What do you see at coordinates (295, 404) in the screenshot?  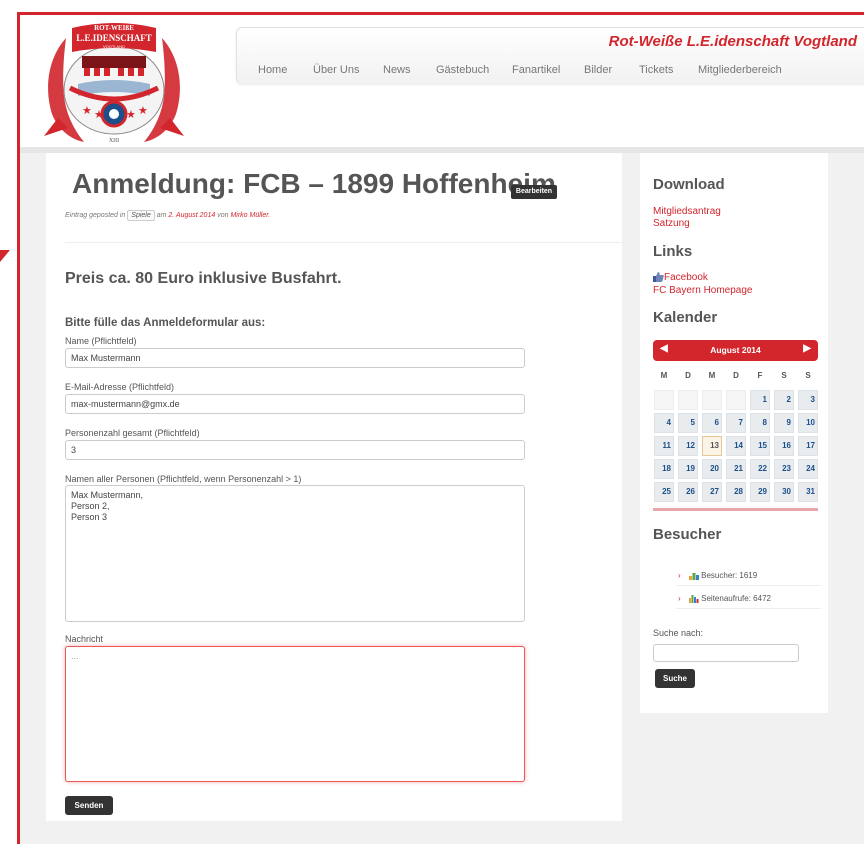 I see `email-field: max-mustermann@gmx.de` at bounding box center [295, 404].